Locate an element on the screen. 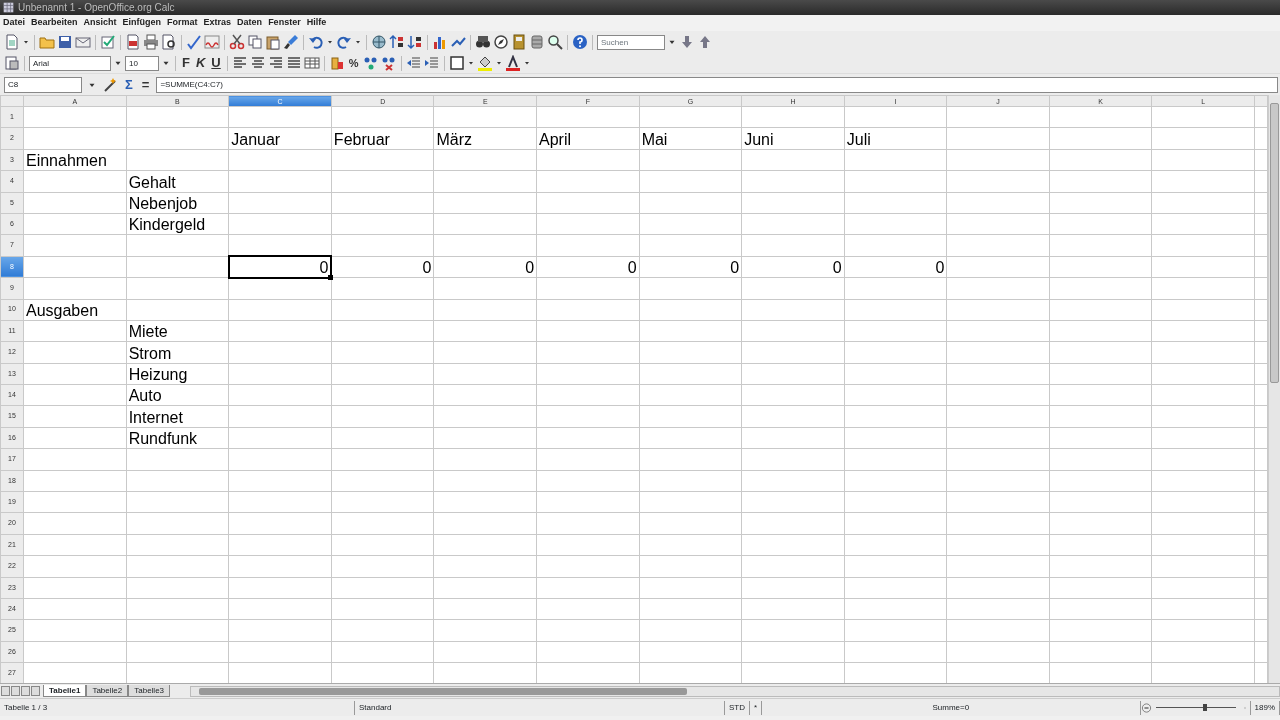 This screenshot has height=720, width=1280. table-cell: April is located at coordinates (588, 138).